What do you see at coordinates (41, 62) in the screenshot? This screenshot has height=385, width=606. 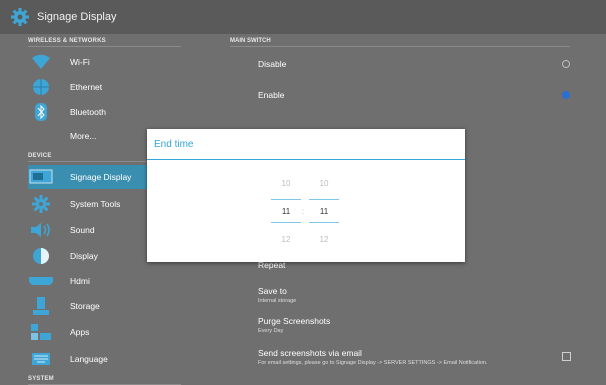 I see `wifi-icon` at bounding box center [41, 62].